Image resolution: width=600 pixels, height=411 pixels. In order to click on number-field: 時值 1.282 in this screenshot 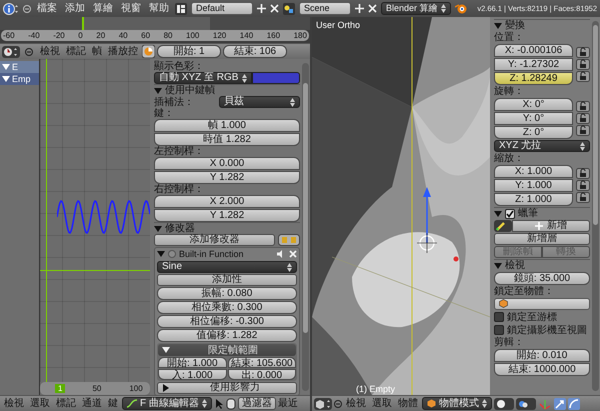, I will do `click(227, 139)`.